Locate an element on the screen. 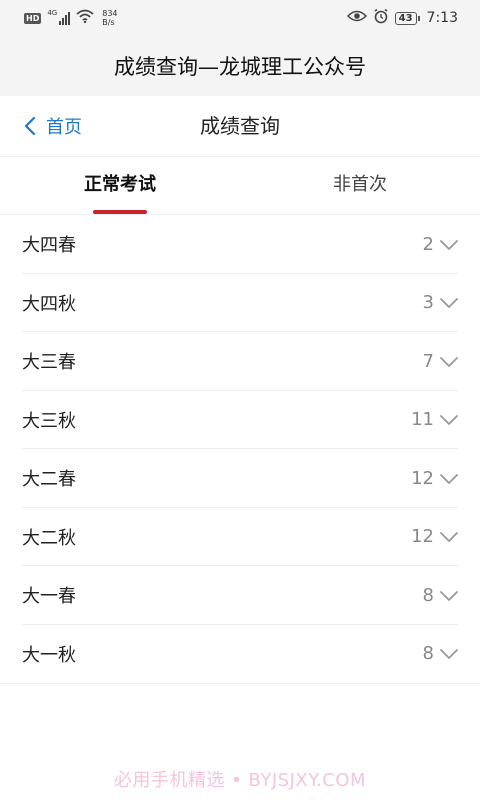 The width and height of the screenshot is (480, 800). semester-count: 3 is located at coordinates (428, 303).